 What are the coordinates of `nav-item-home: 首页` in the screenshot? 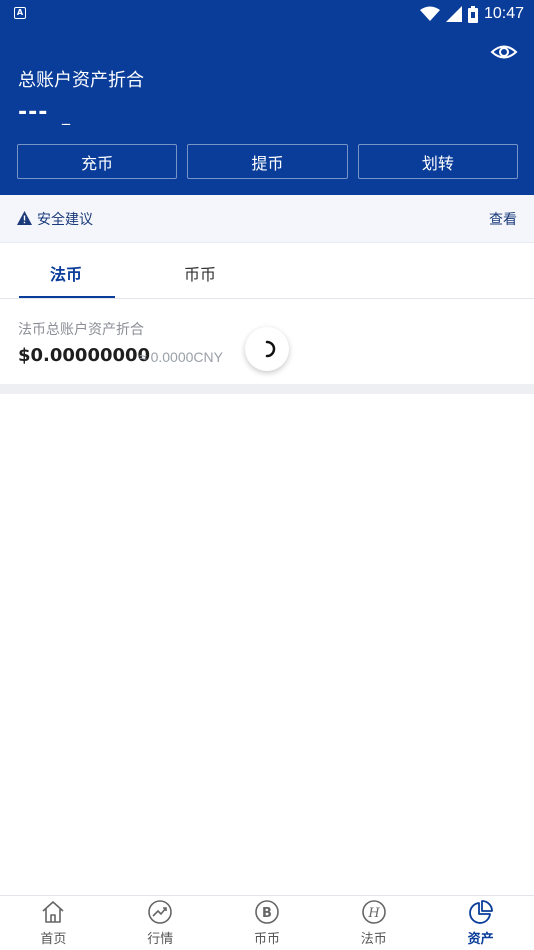 It's located at (53, 923).